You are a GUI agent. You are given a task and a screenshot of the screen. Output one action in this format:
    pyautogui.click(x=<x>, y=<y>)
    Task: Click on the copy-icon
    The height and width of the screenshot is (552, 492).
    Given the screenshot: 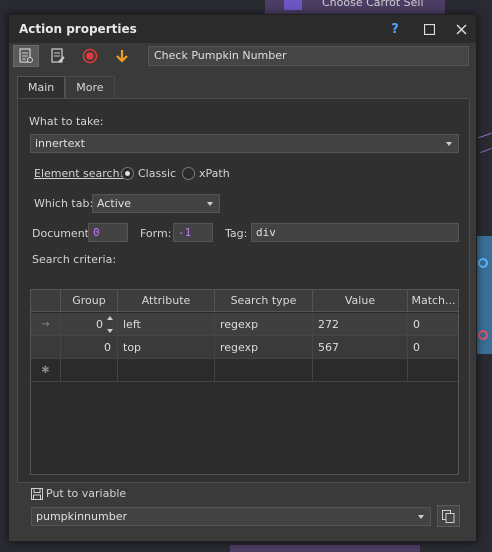 What is the action you would take?
    pyautogui.click(x=448, y=516)
    